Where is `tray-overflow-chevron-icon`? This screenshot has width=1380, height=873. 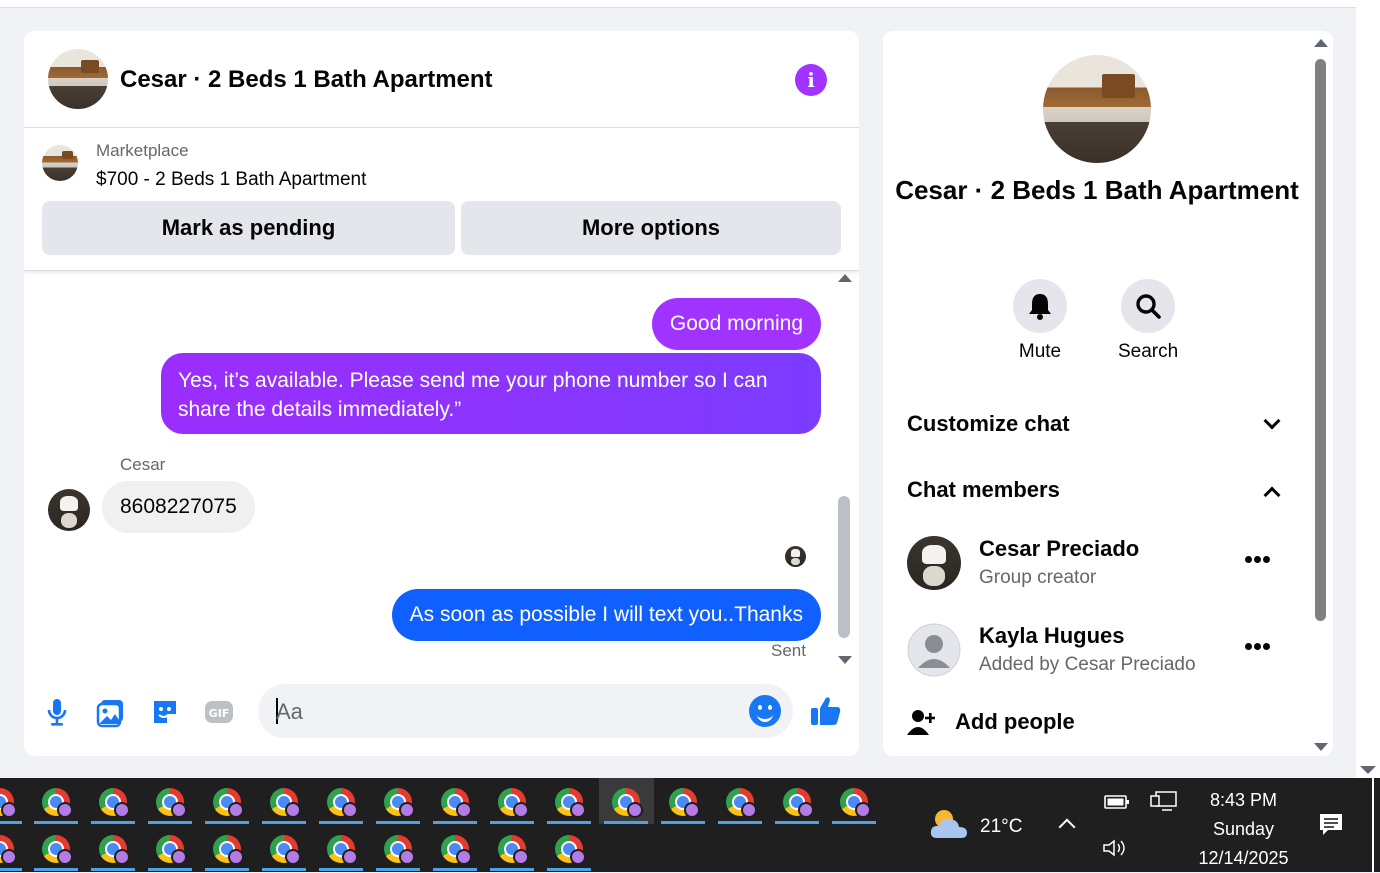 tray-overflow-chevron-icon is located at coordinates (1067, 827).